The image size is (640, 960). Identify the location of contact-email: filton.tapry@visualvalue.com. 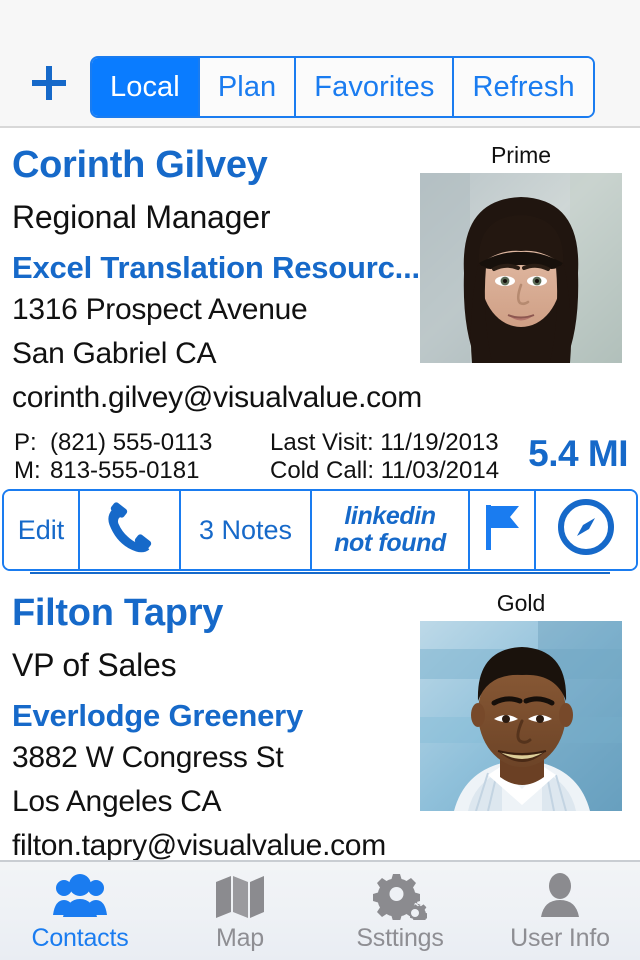
(326, 839).